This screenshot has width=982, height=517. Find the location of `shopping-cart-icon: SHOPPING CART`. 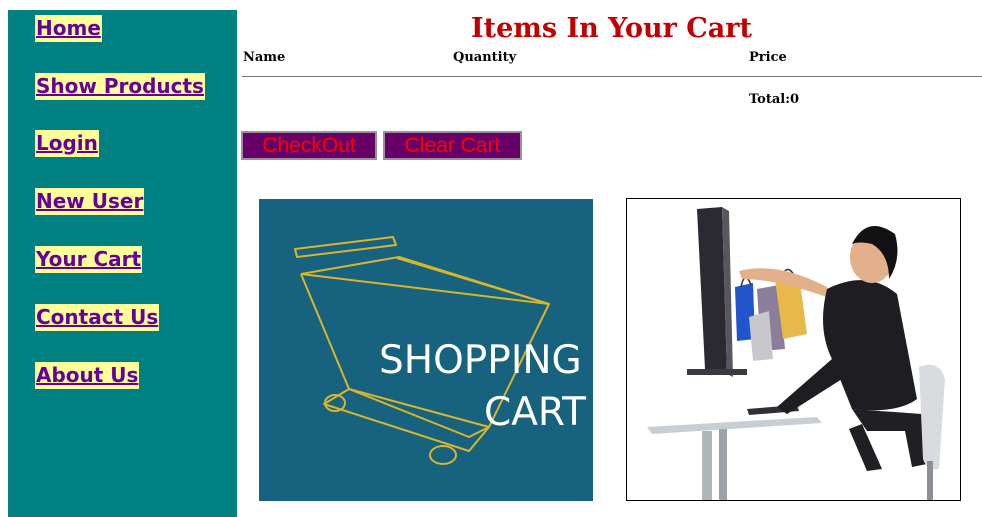

shopping-cart-icon: SHOPPING CART is located at coordinates (440, 350).